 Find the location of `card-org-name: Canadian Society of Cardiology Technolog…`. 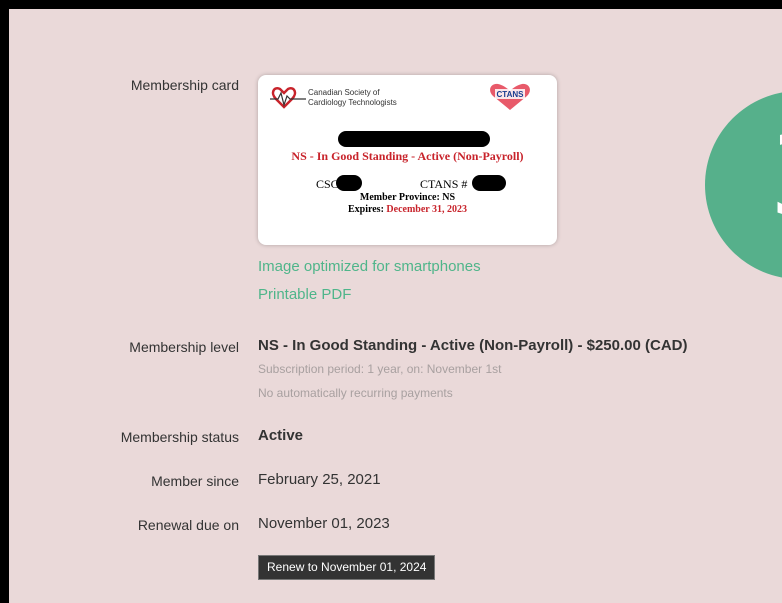

card-org-name: Canadian Society of Cardiology Technolog… is located at coordinates (352, 98).